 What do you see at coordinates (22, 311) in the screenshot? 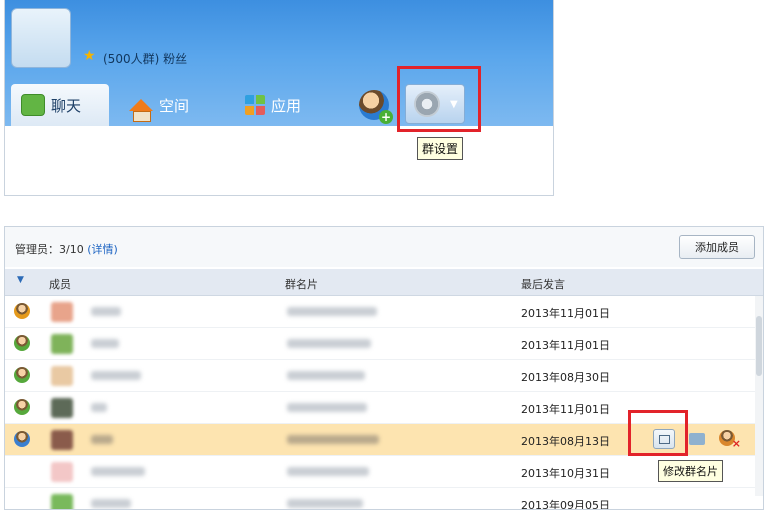
I see `owner-icon` at bounding box center [22, 311].